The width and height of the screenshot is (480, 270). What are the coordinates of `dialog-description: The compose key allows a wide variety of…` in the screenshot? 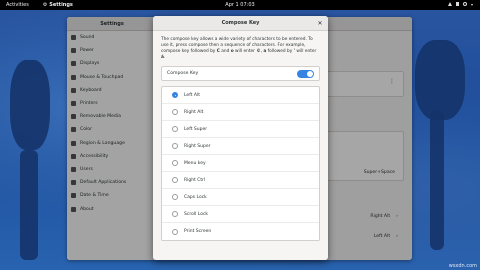 It's located at (240, 46).